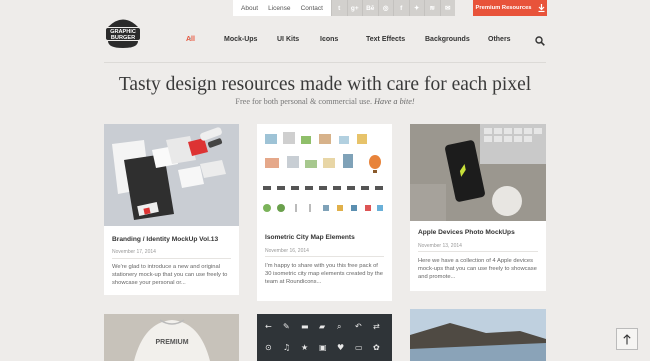 Image resolution: width=650 pixels, height=361 pixels. Describe the element at coordinates (540, 41) in the screenshot. I see `search-icon` at that location.